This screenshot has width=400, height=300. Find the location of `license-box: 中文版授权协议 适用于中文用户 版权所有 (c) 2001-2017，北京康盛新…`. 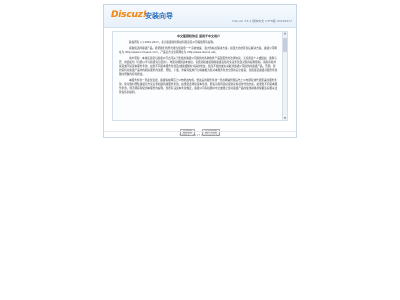

license-box: 中文版授权协议 适用于中文用户 版权所有 (c) 2001-2017，北京康盛新… is located at coordinates (200, 76).